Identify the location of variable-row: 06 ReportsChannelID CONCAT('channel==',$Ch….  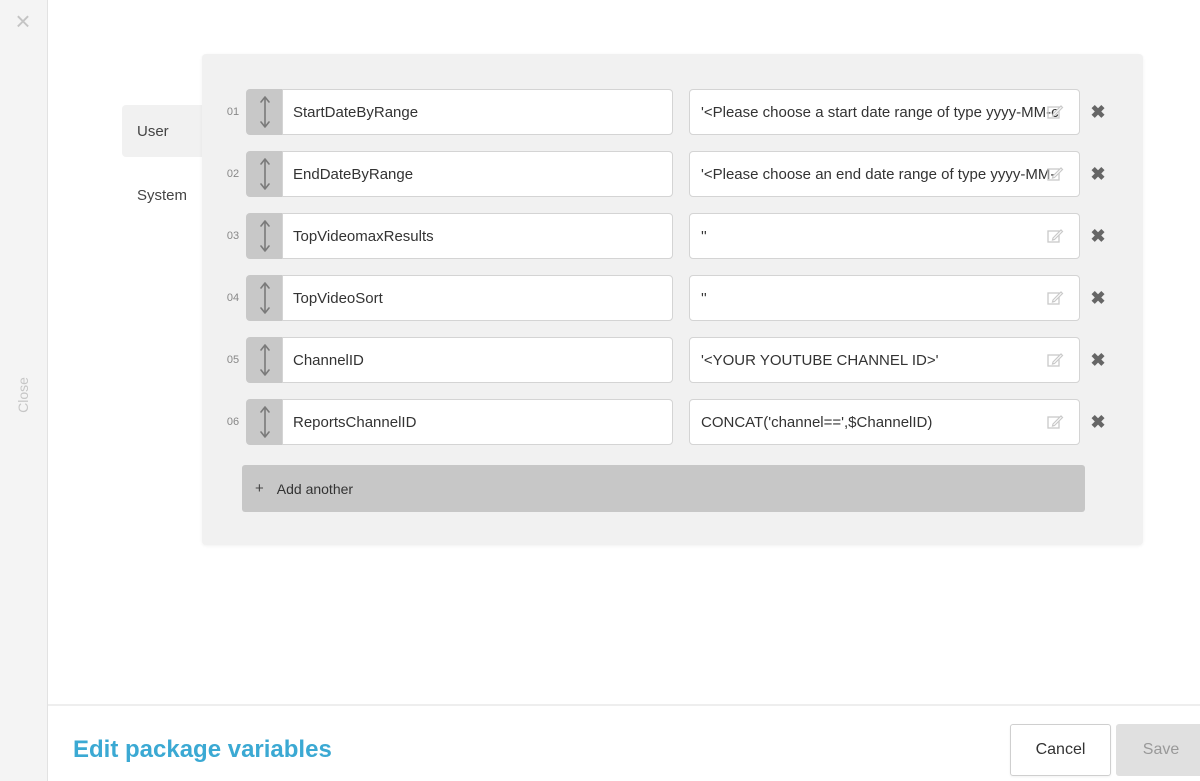
(672, 422).